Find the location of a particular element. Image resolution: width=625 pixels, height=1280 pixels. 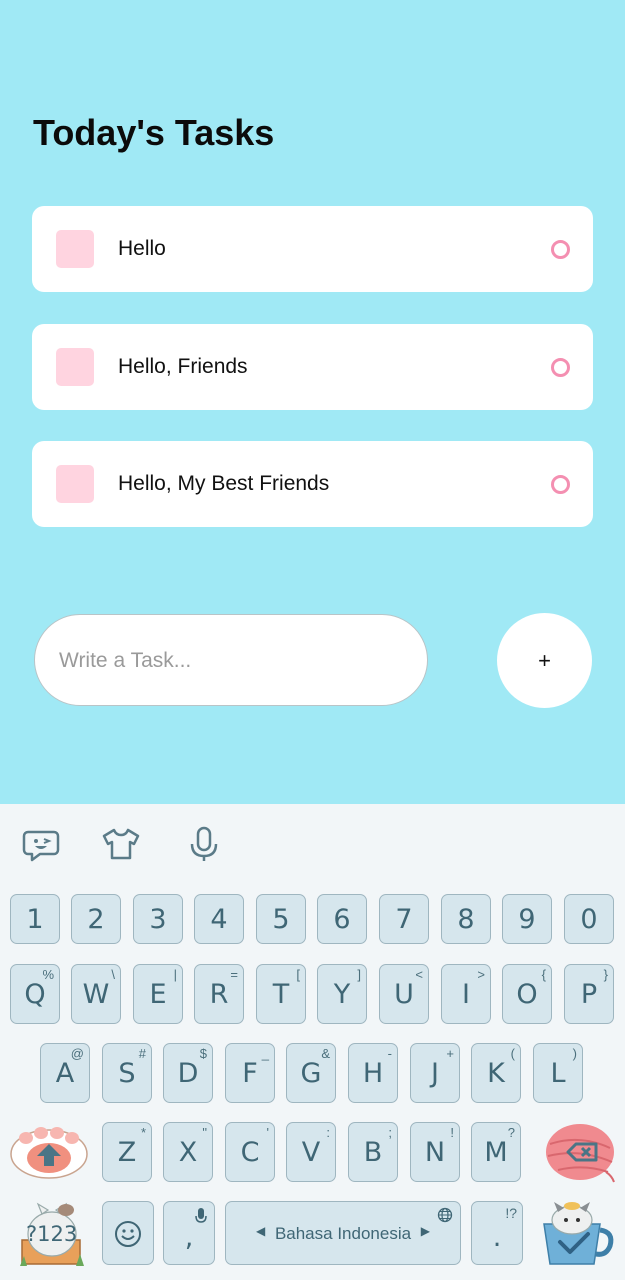

symbols-key: ?123 is located at coordinates (51, 1234).